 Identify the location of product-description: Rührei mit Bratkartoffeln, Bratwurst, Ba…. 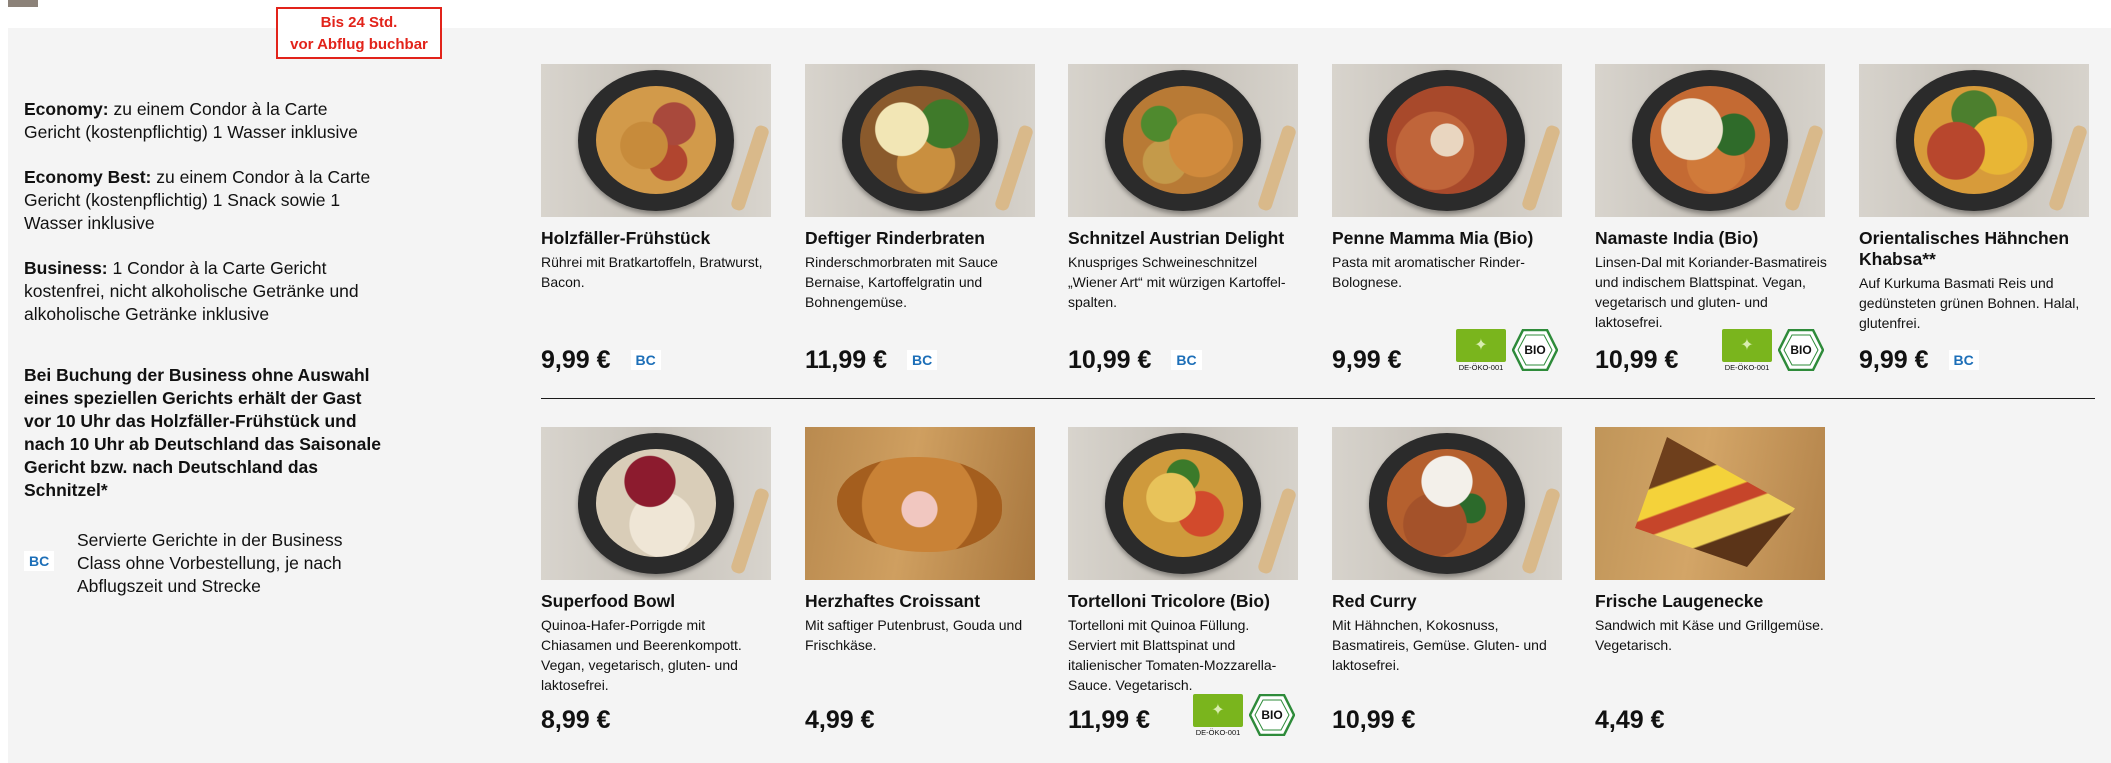
(652, 272).